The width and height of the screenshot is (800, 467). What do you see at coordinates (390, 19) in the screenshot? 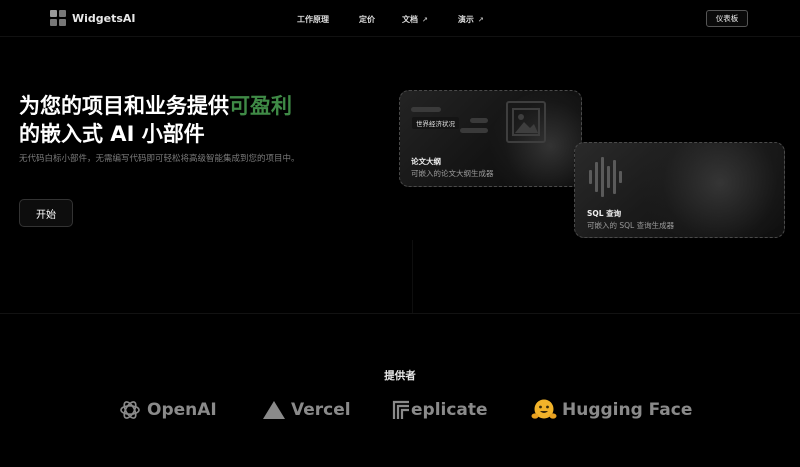
I see `main-nav: 工作原理 定价 文档 ↗ 演示 ↗` at bounding box center [390, 19].